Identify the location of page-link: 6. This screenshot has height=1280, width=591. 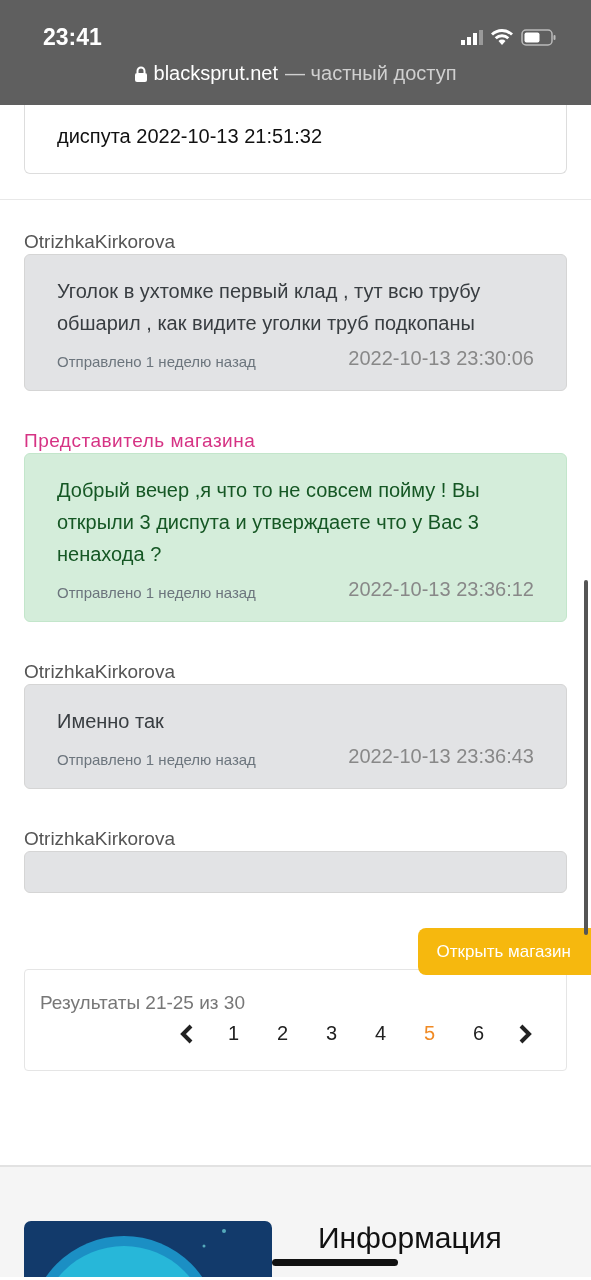
(478, 1033).